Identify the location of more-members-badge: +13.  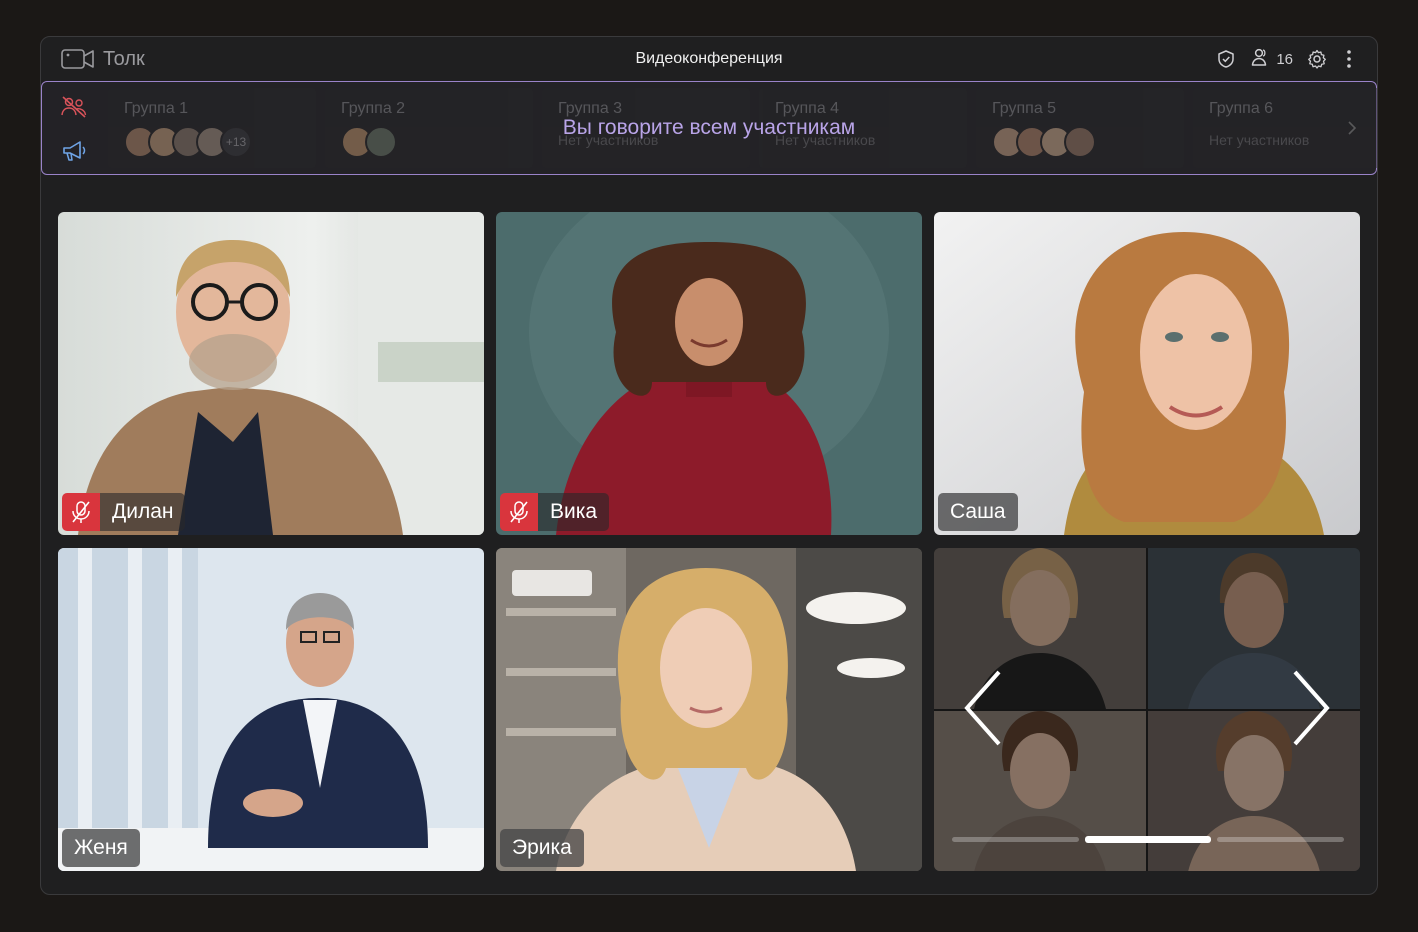
(236, 142).